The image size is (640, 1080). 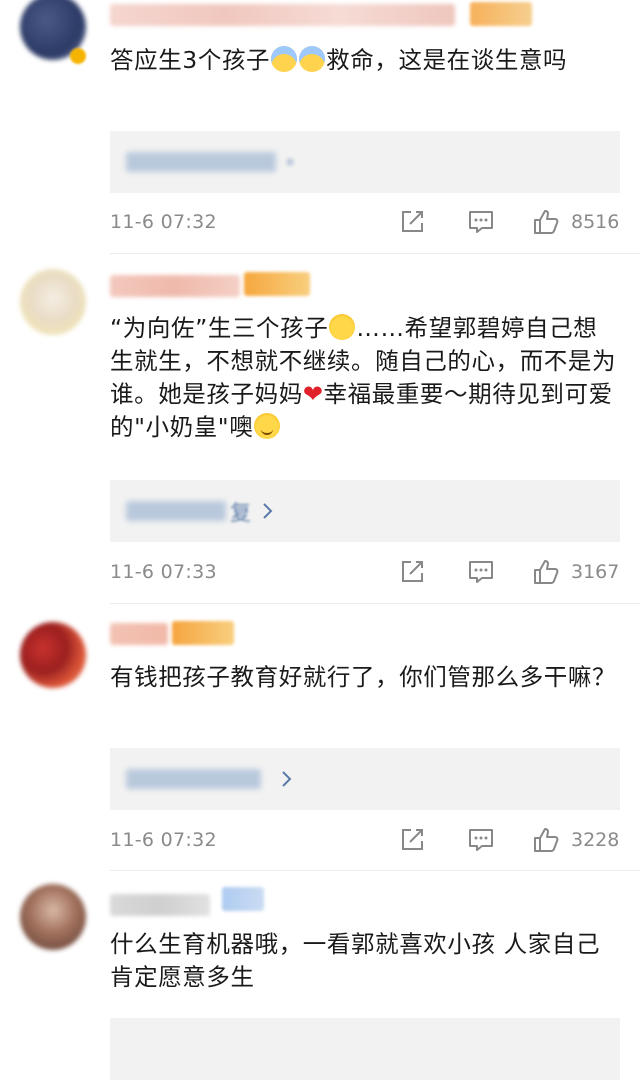 What do you see at coordinates (342, 327) in the screenshot?
I see `laughing-tears-emoji-icon` at bounding box center [342, 327].